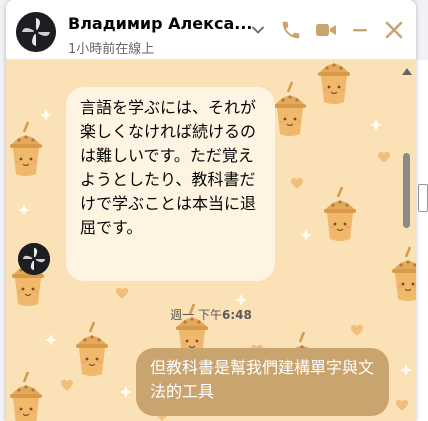  I want to click on phone-icon, so click(291, 30).